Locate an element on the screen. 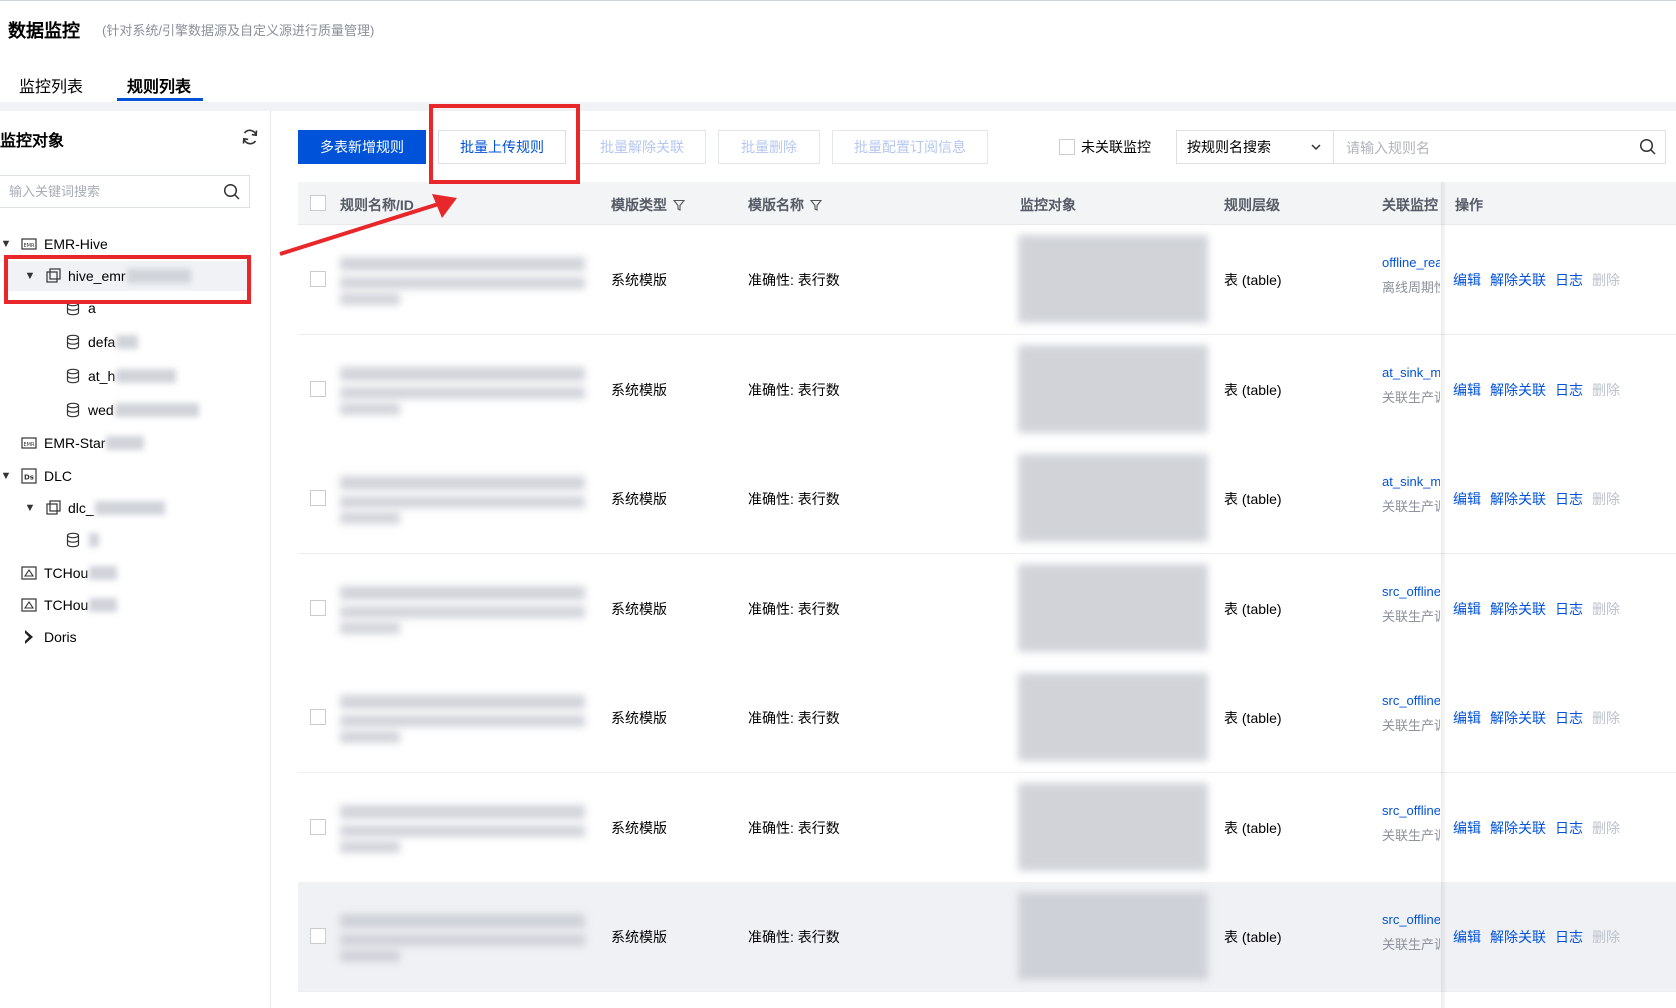 The image size is (1676, 1008). redacted-rule-id is located at coordinates (370, 956).